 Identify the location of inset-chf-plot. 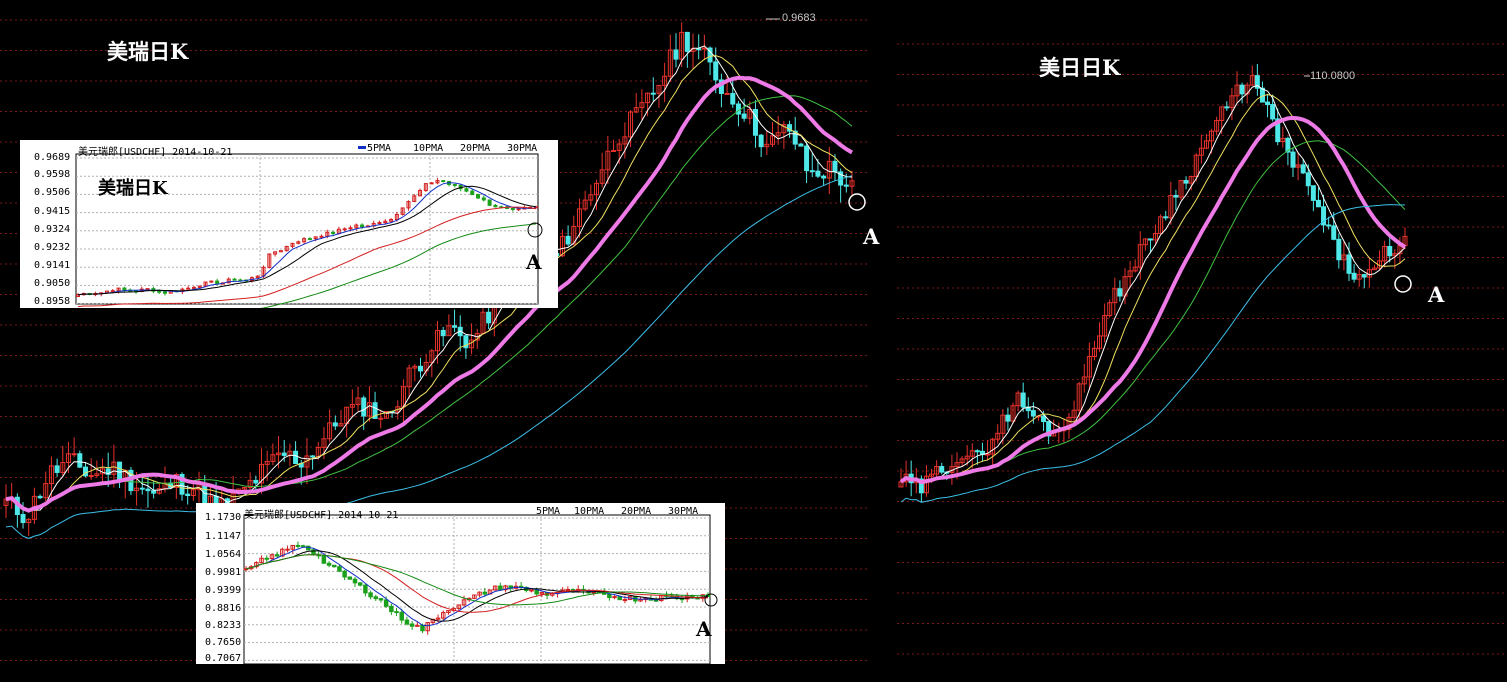
(309, 227).